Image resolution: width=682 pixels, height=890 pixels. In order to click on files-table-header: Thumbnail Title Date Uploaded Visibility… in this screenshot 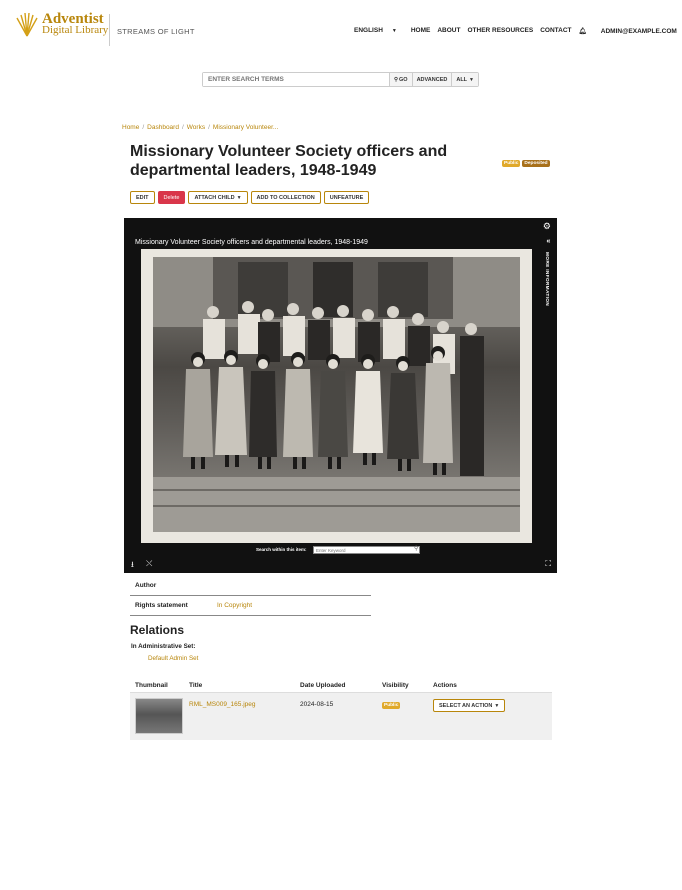, I will do `click(341, 685)`.